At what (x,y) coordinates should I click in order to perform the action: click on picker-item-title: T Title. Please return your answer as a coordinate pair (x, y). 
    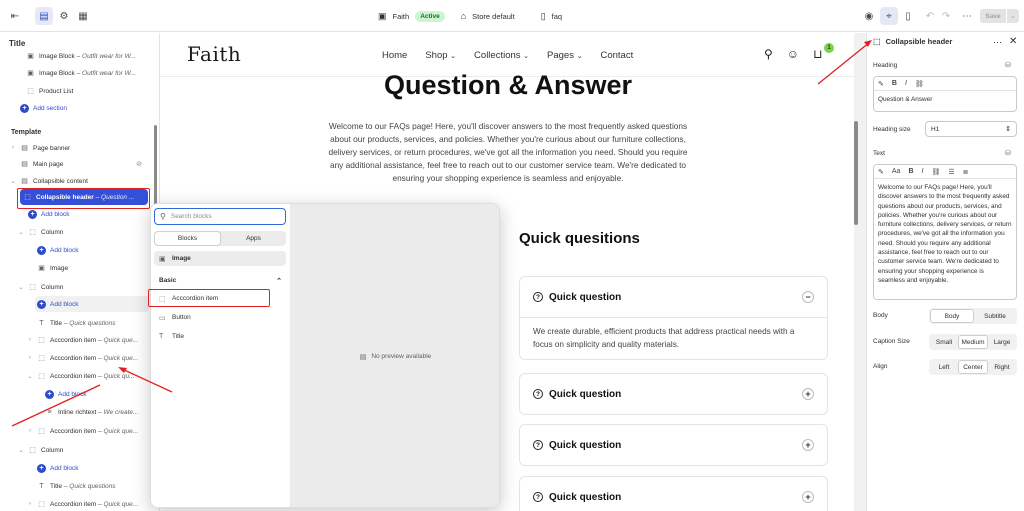
    Looking at the image, I should click on (220, 336).